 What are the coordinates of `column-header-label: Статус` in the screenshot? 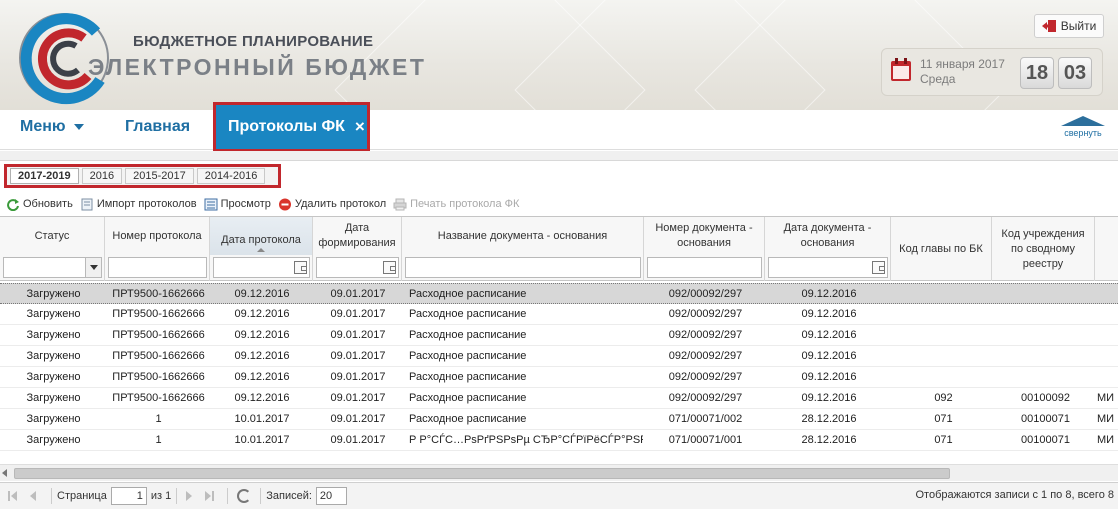 It's located at (52, 235).